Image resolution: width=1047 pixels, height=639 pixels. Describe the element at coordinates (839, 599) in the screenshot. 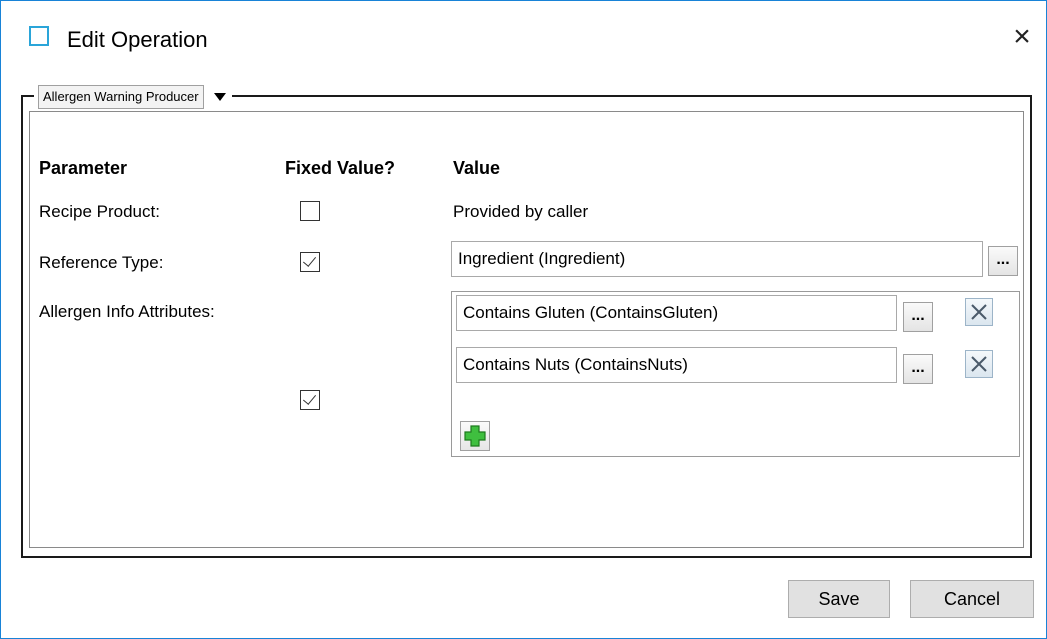

I see `save-button: Save` at that location.